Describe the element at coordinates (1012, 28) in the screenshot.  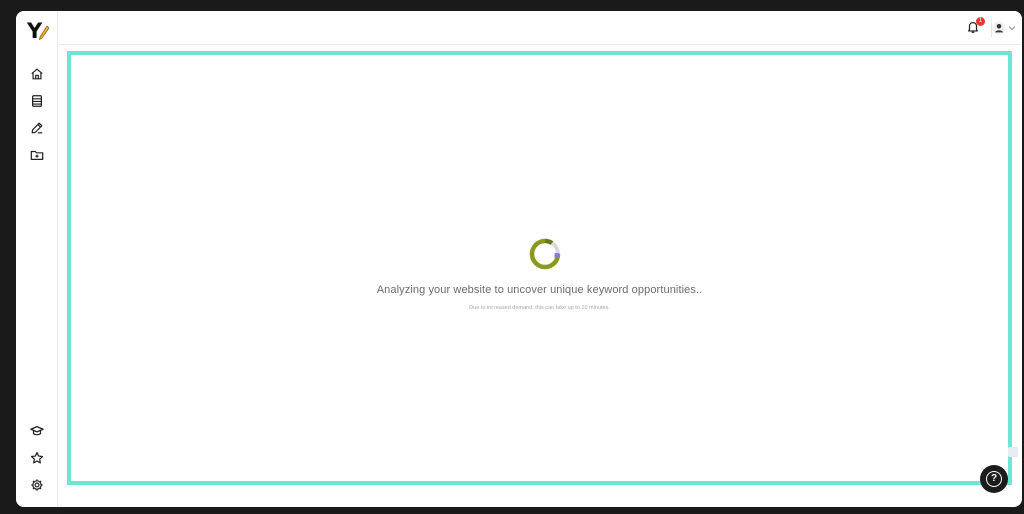
I see `chevron-down-icon` at that location.